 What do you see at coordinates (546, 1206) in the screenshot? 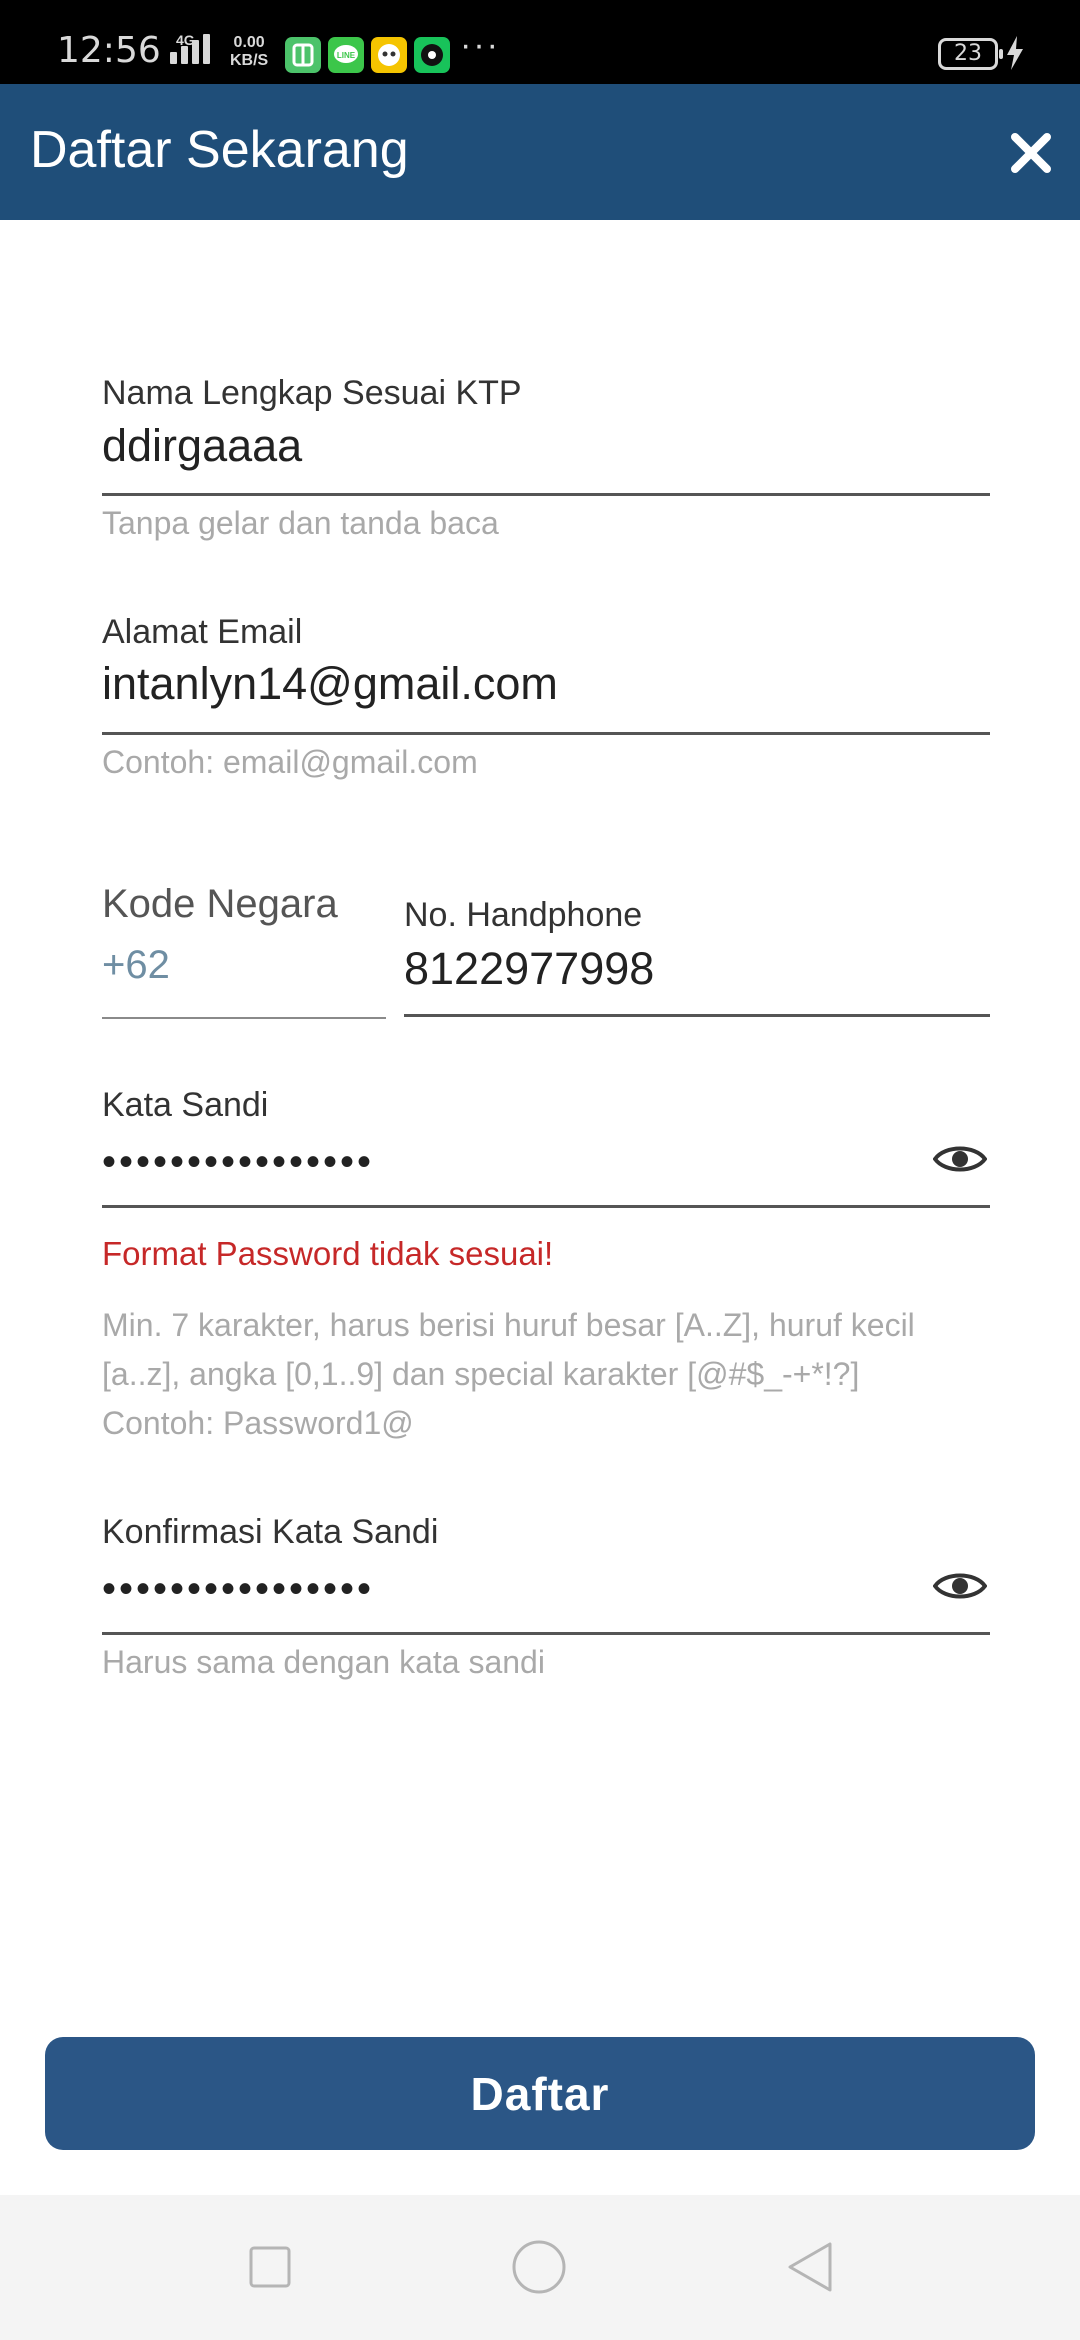
I see `password-underline` at bounding box center [546, 1206].